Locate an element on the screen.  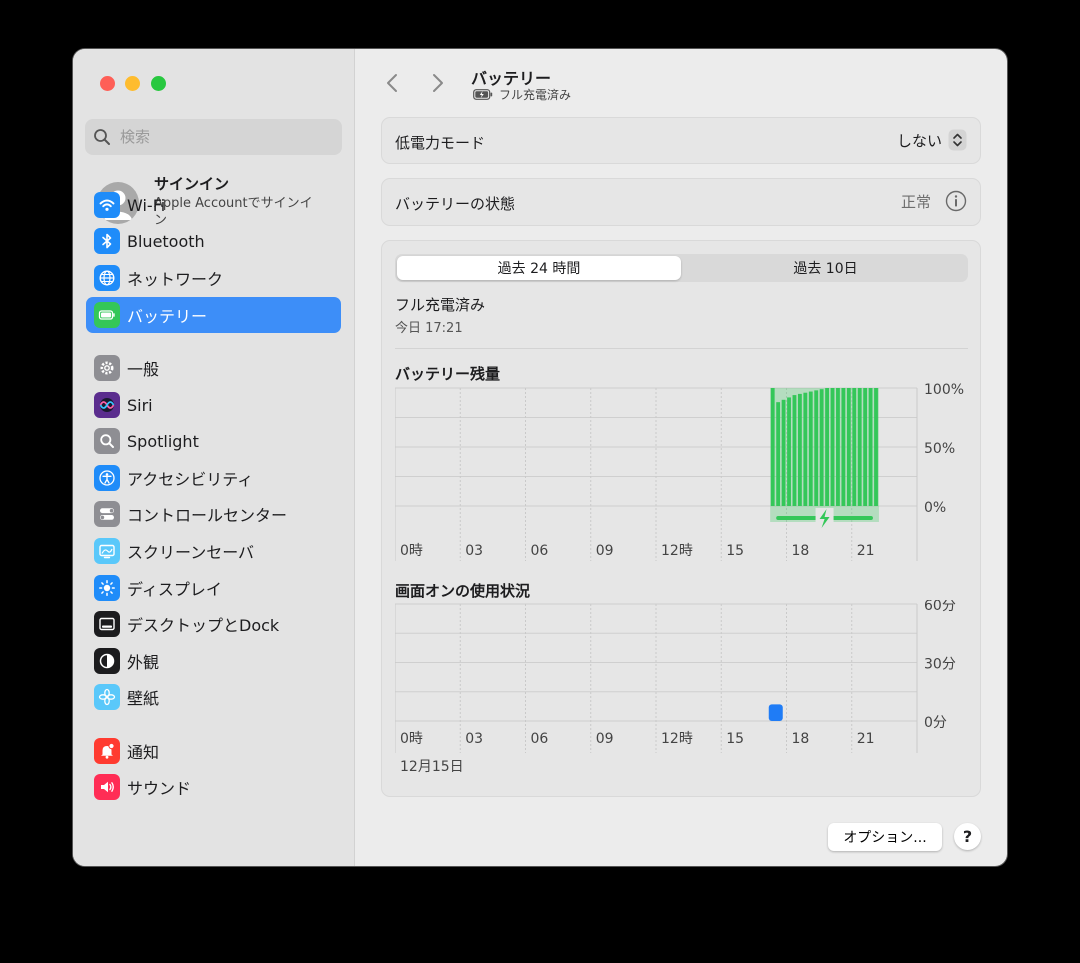
sidebar-item-siri: Siri is located at coordinates (213, 405).